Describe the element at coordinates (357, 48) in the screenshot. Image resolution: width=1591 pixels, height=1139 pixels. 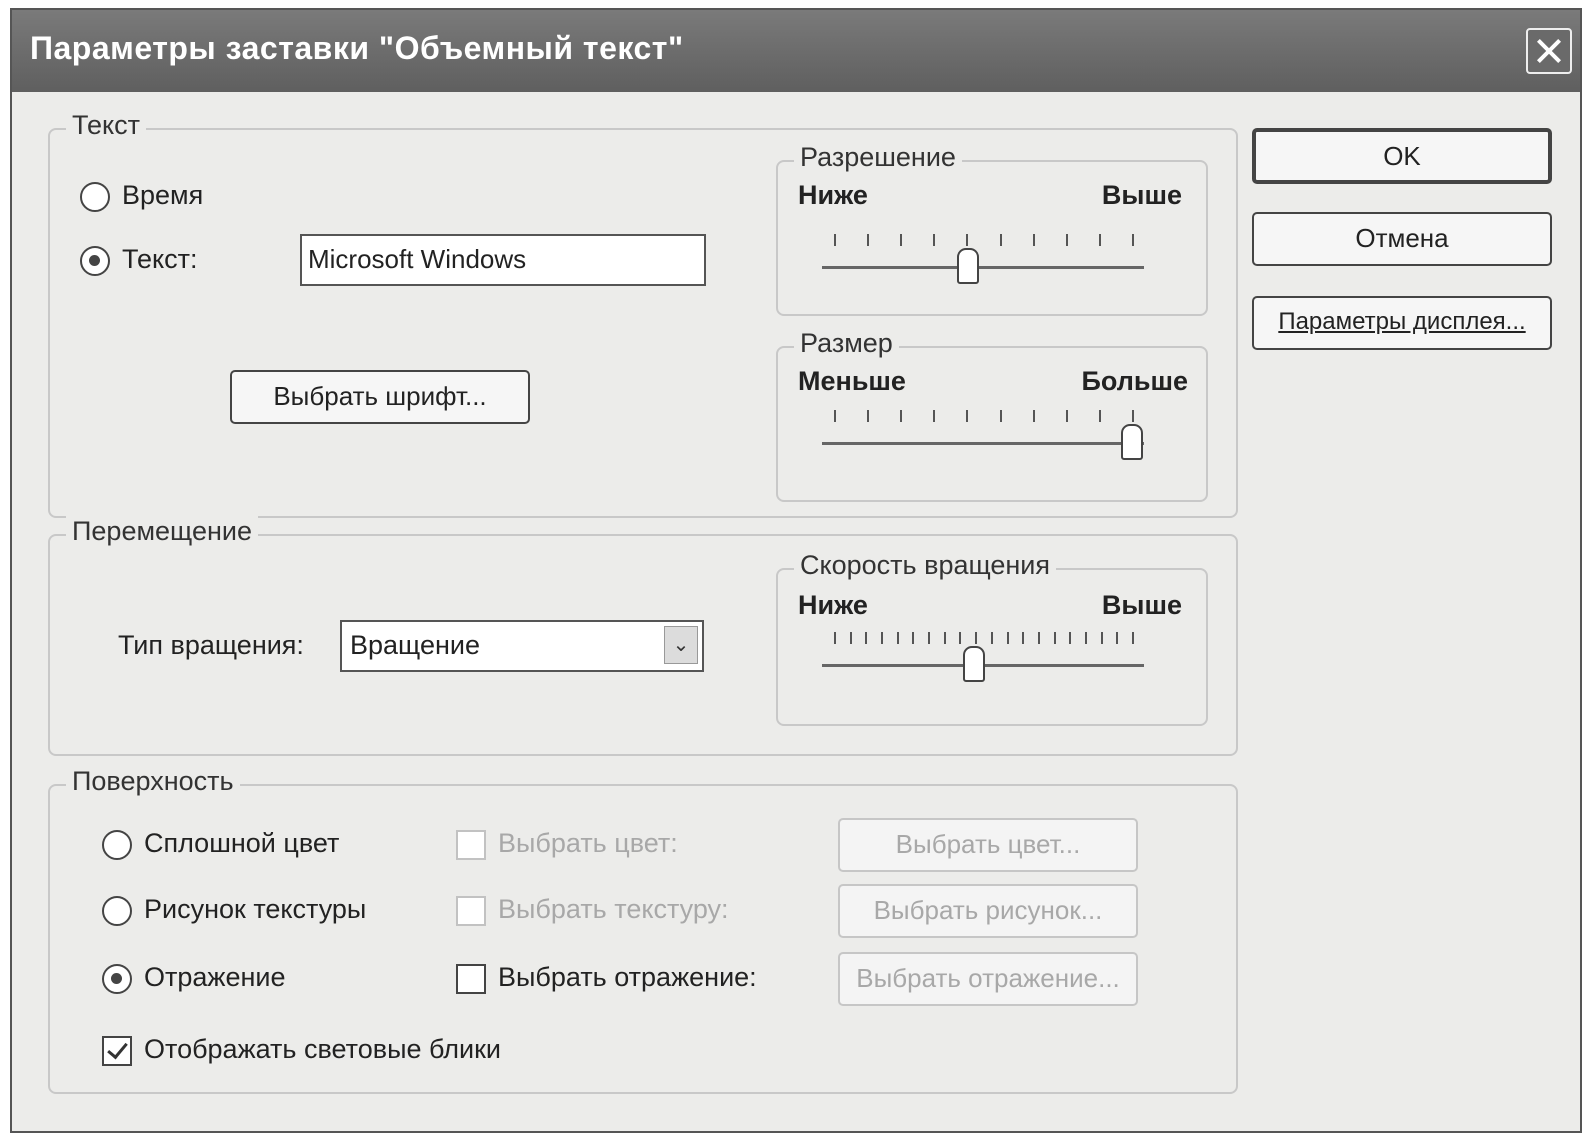
I see `window-title: Параметры заставки "Объемный текст"` at that location.